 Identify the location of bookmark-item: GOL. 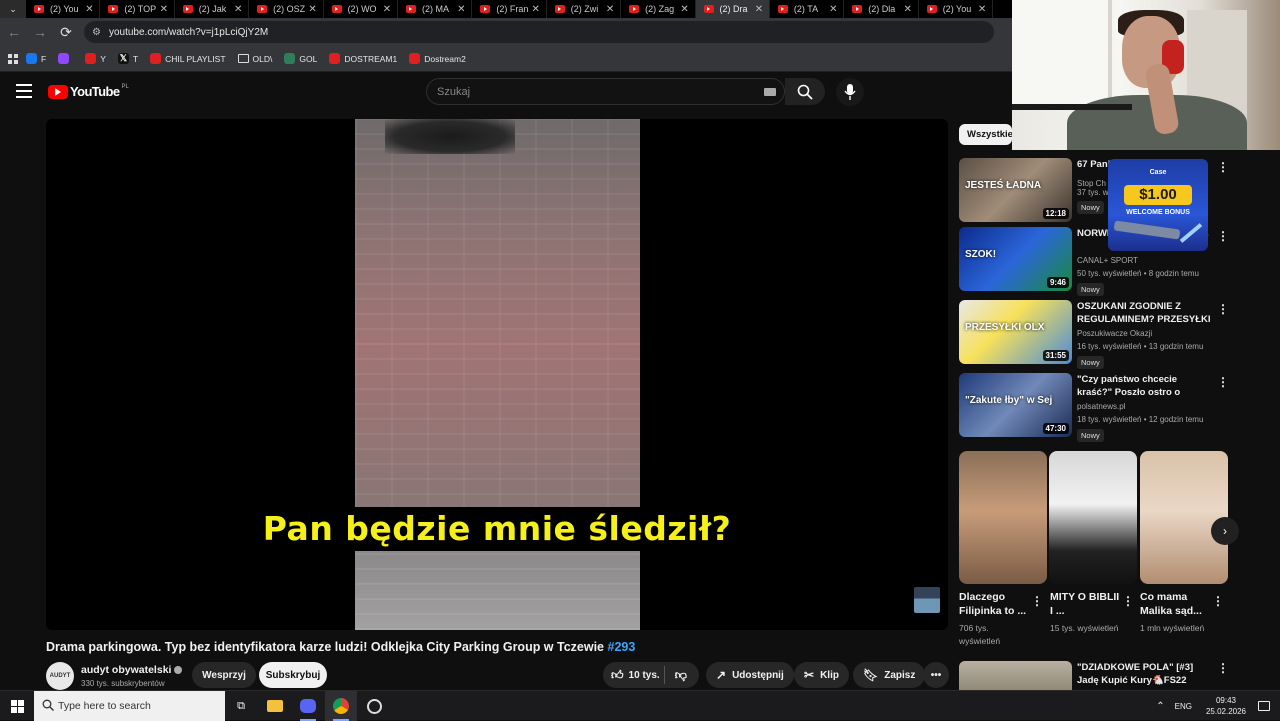
(300, 58).